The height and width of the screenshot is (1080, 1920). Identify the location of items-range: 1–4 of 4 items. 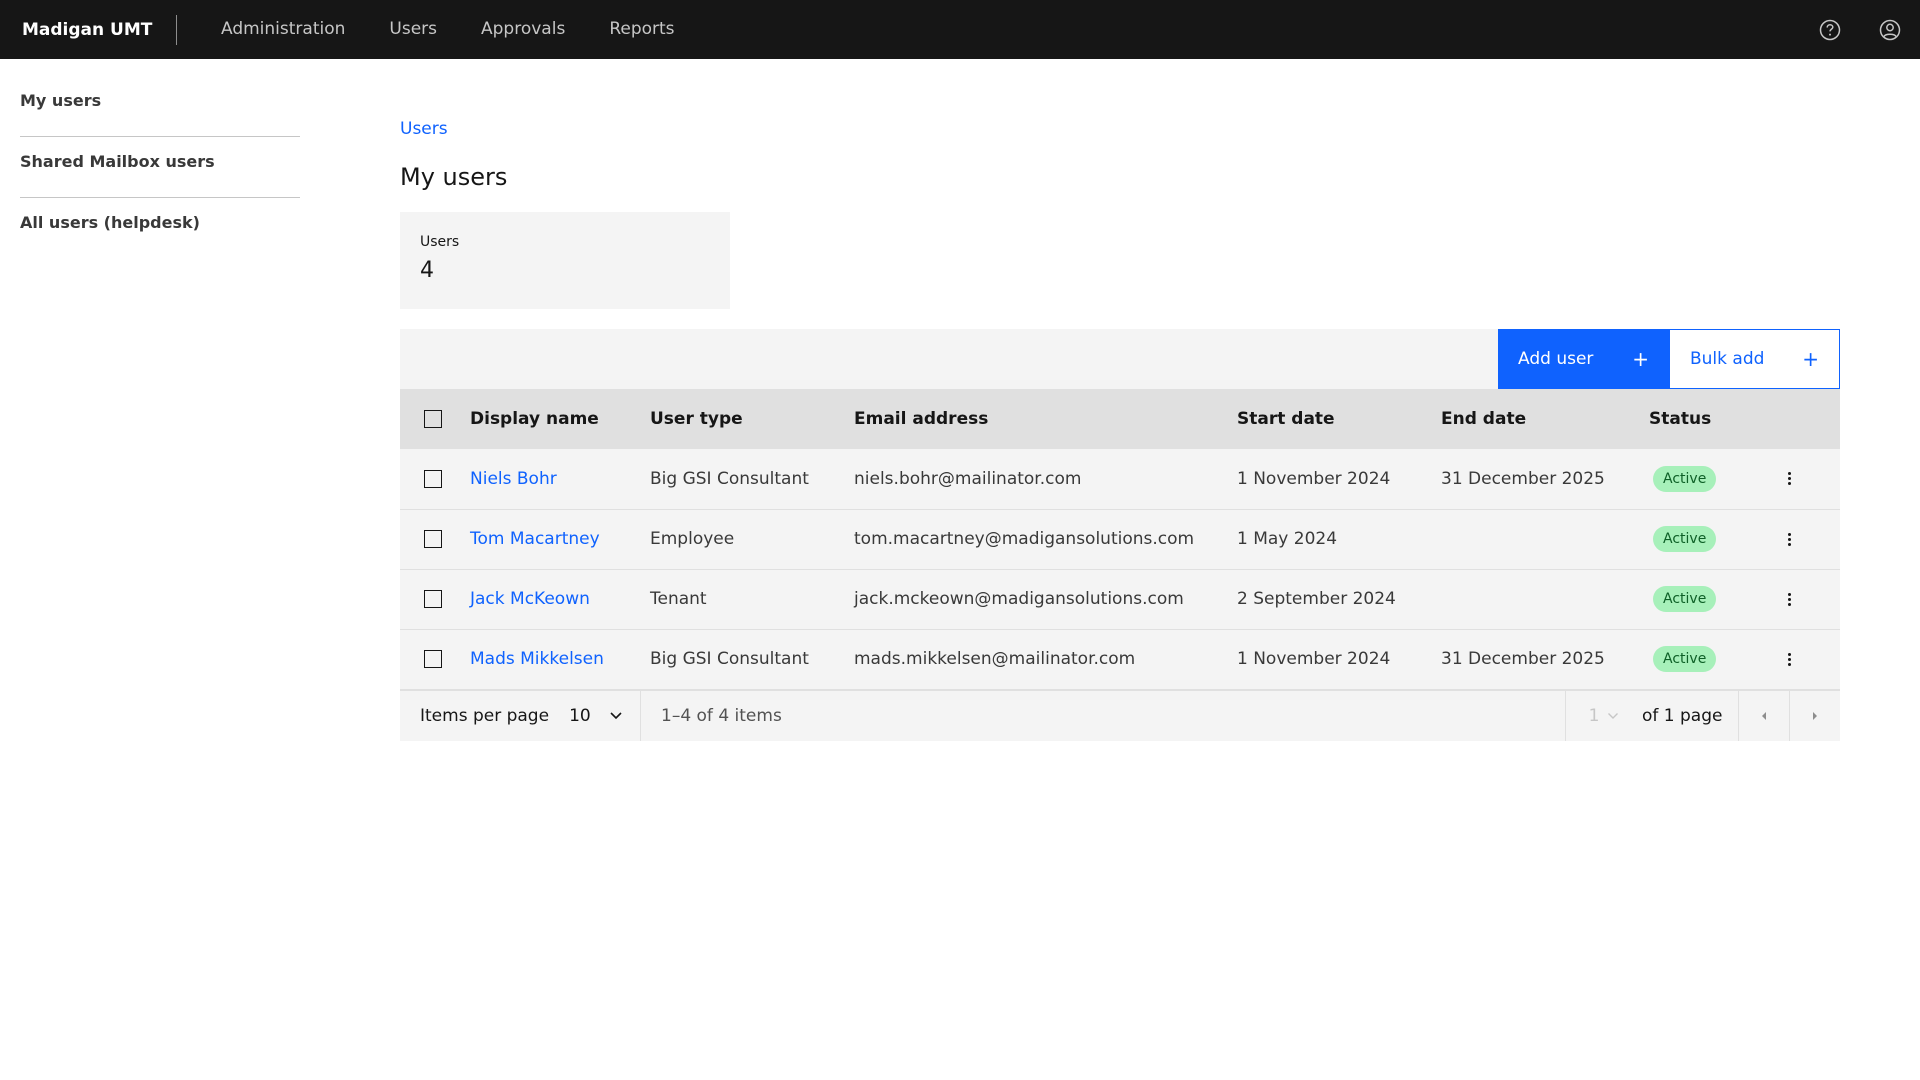
(721, 715).